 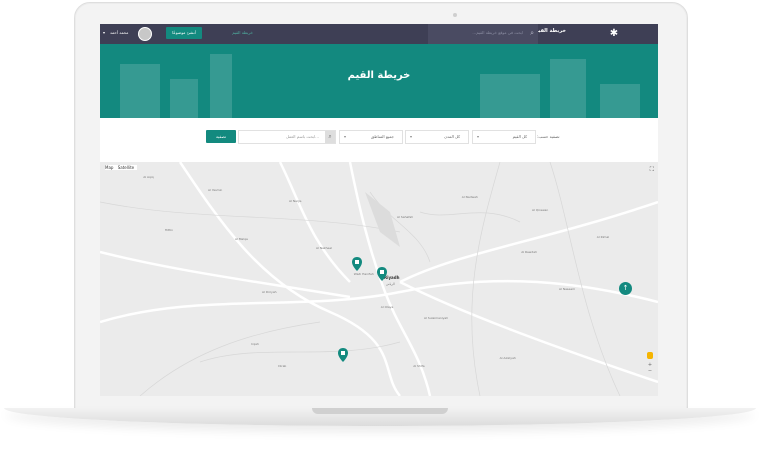 I want to click on place-label: Al Nakheel, so click(x=324, y=247).